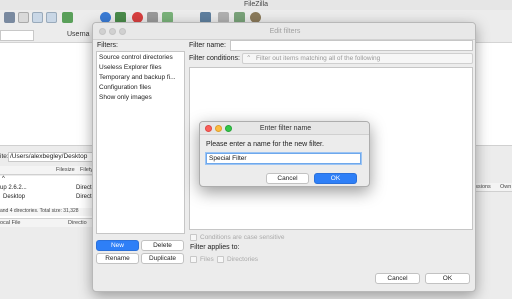  What do you see at coordinates (351, 45) in the screenshot?
I see `filter-name-input` at bounding box center [351, 45].